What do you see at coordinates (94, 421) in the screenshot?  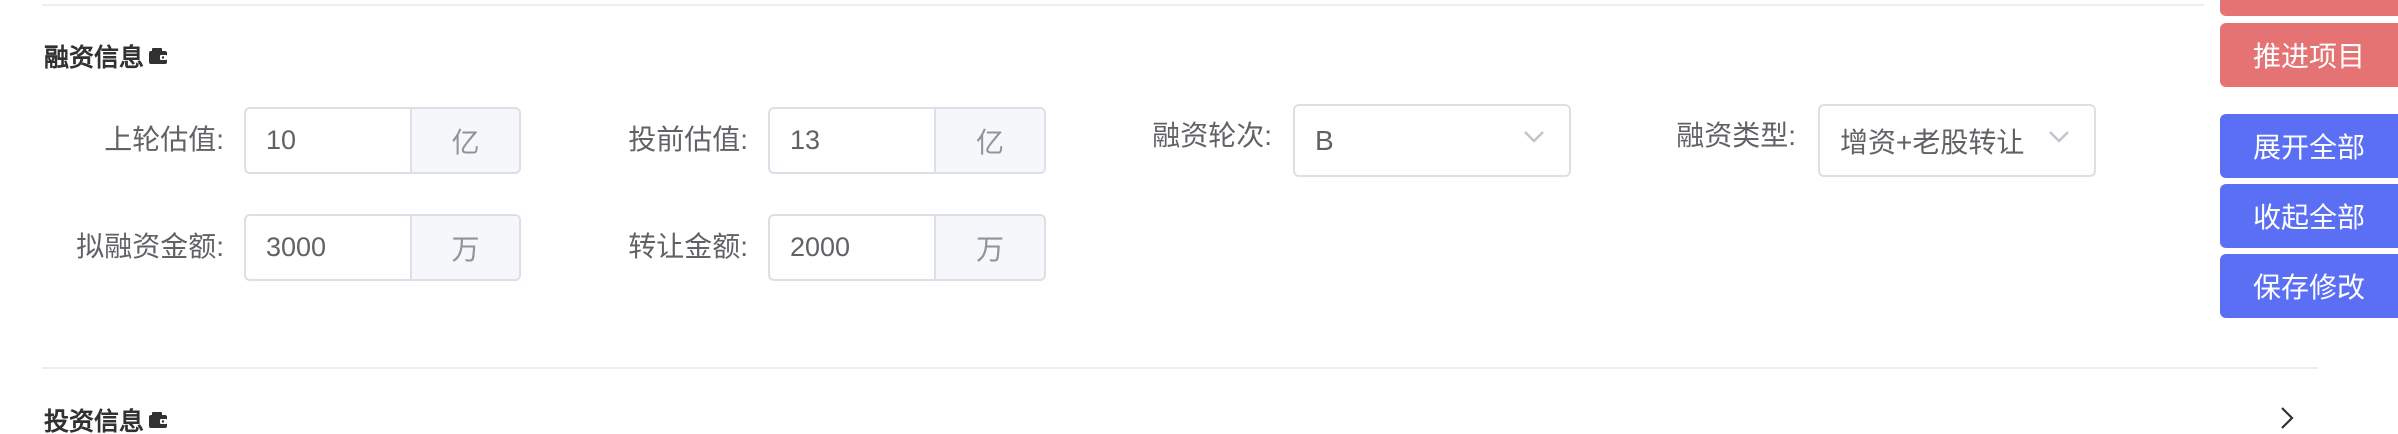 I see `investment-title-text: 投资信息` at bounding box center [94, 421].